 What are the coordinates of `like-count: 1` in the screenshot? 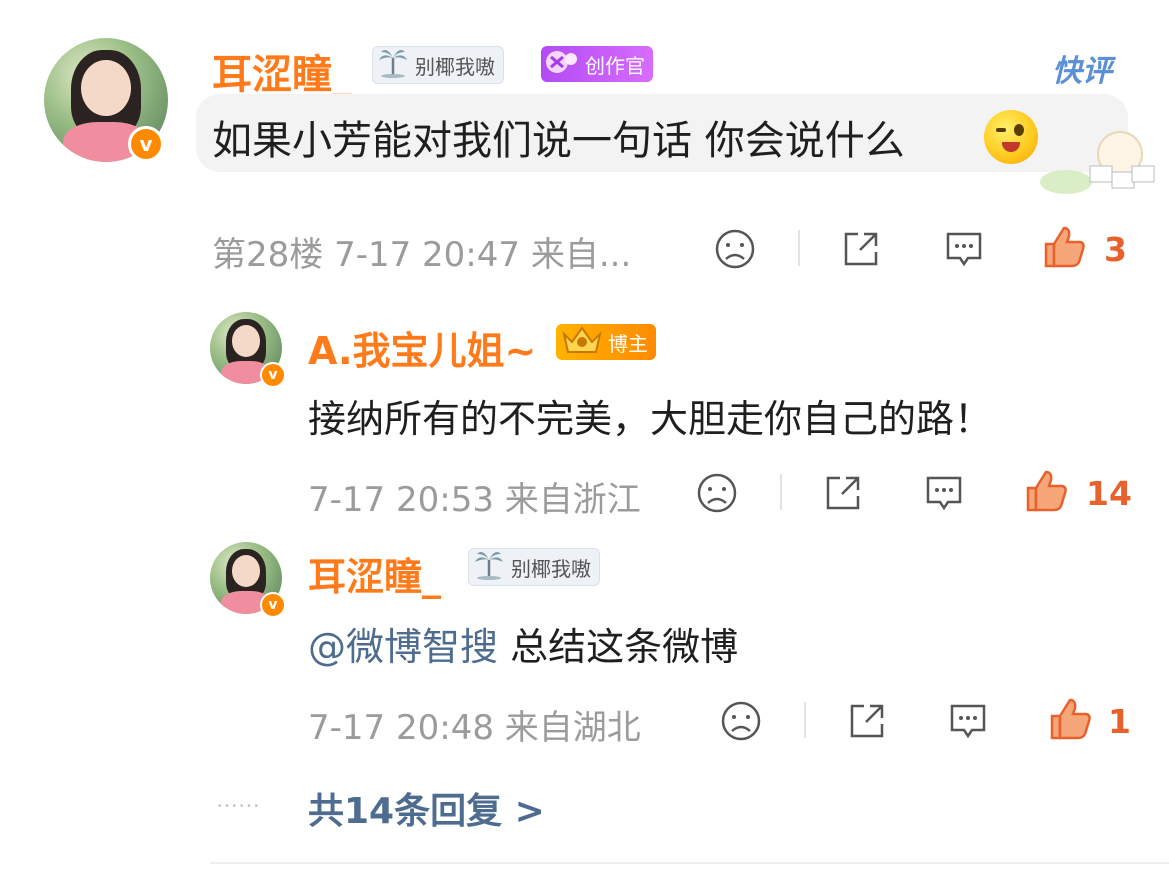 It's located at (1119, 721).